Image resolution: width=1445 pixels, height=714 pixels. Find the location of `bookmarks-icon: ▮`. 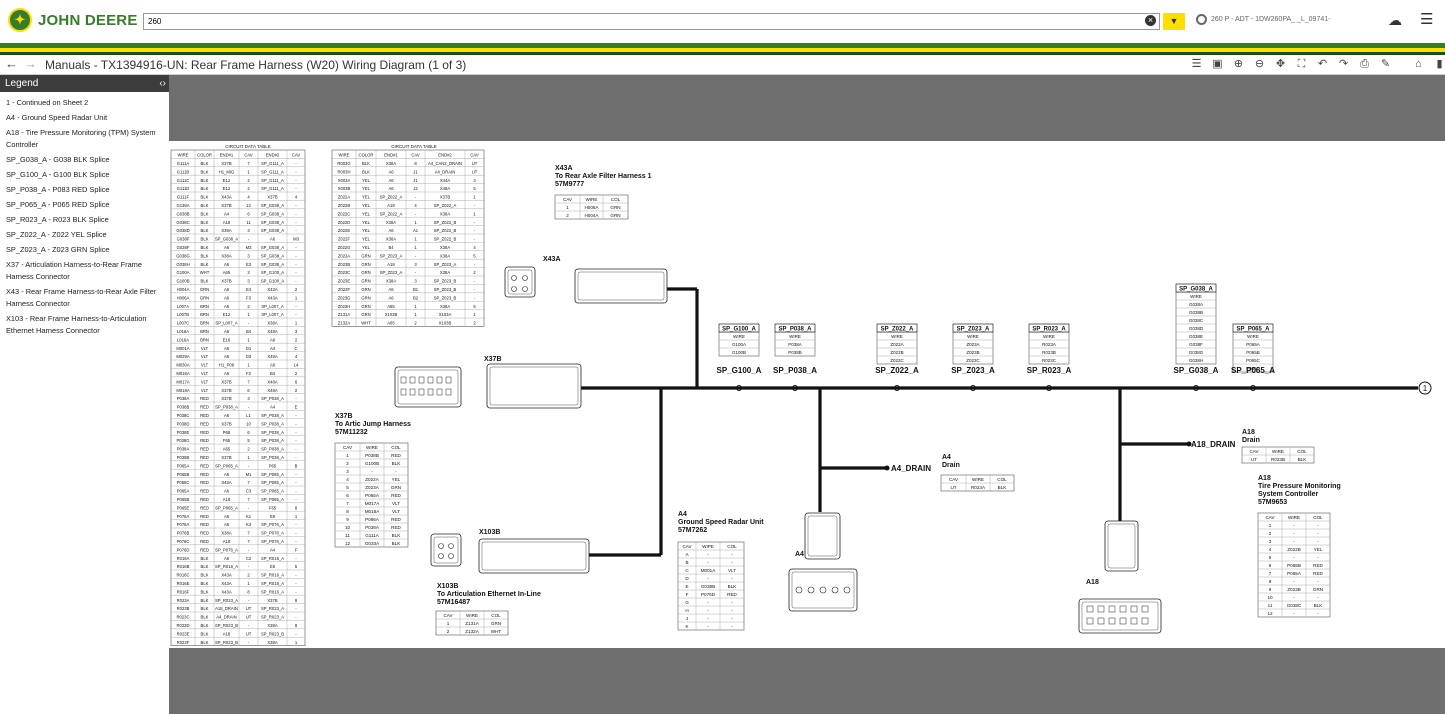

bookmarks-icon: ▮ is located at coordinates (1438, 64).